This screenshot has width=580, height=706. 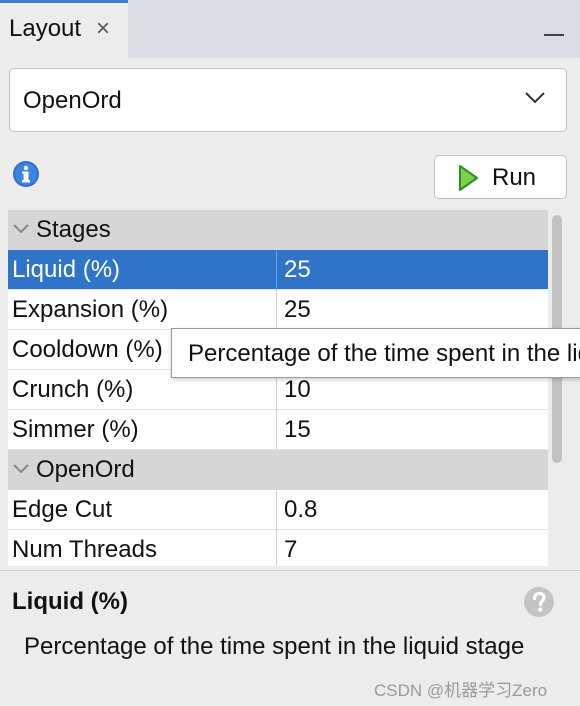 What do you see at coordinates (45, 28) in the screenshot?
I see `tab-title: Layout` at bounding box center [45, 28].